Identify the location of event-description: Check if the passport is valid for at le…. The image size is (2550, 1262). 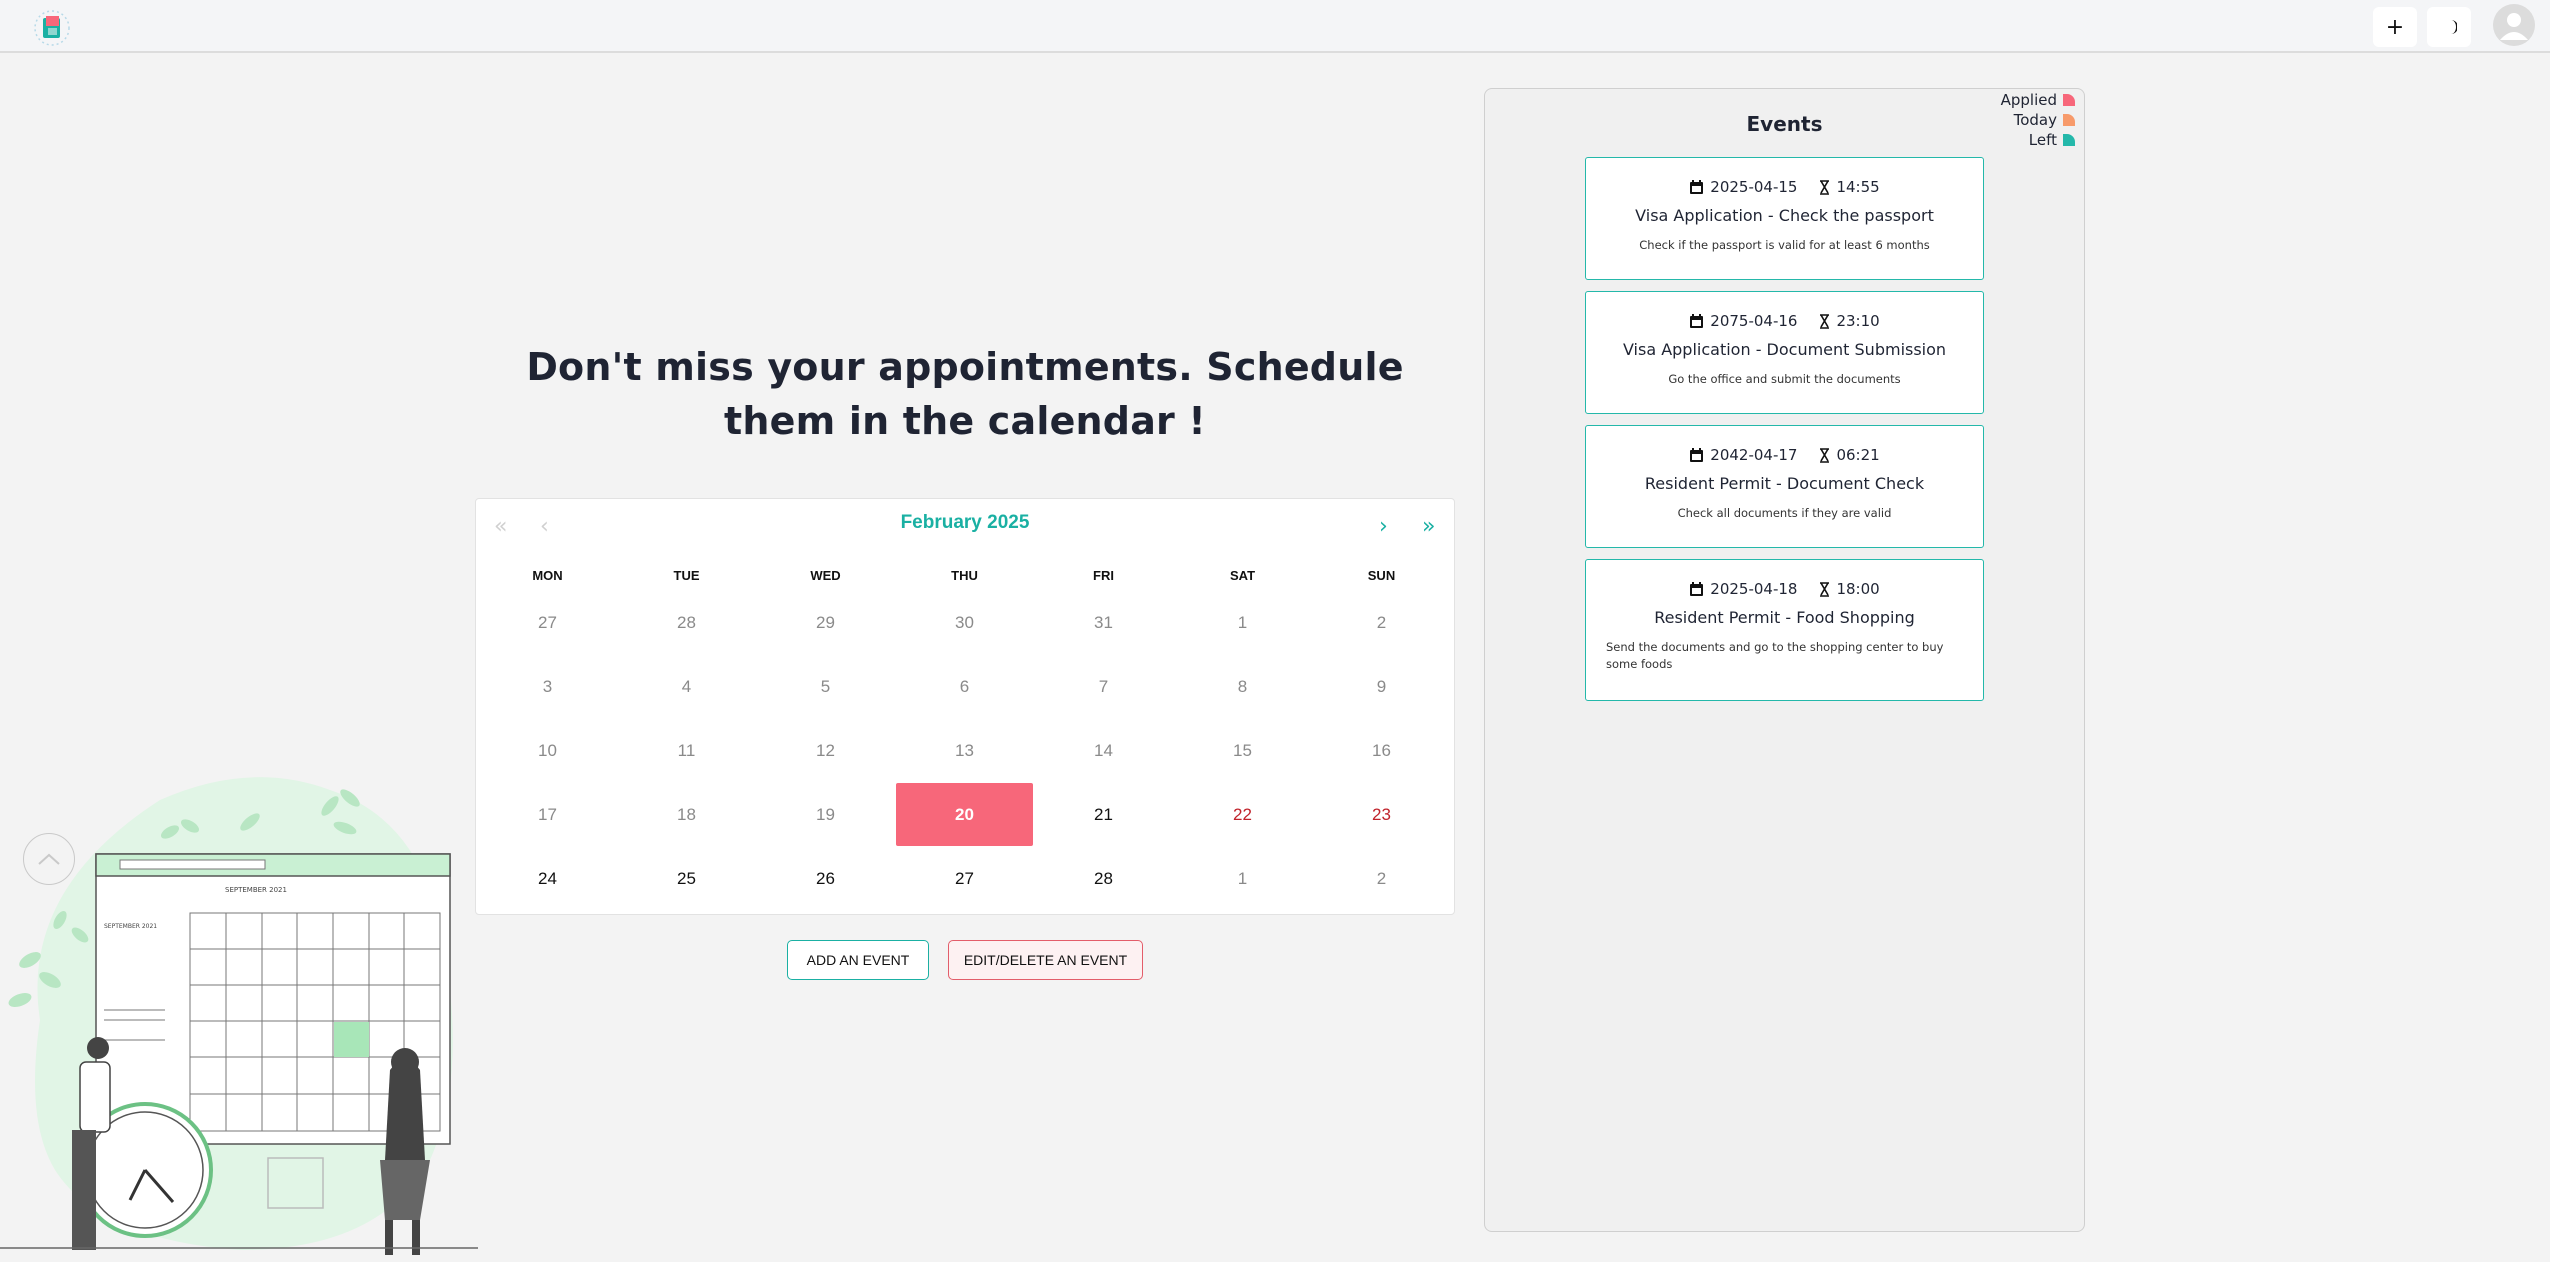
(1784, 245).